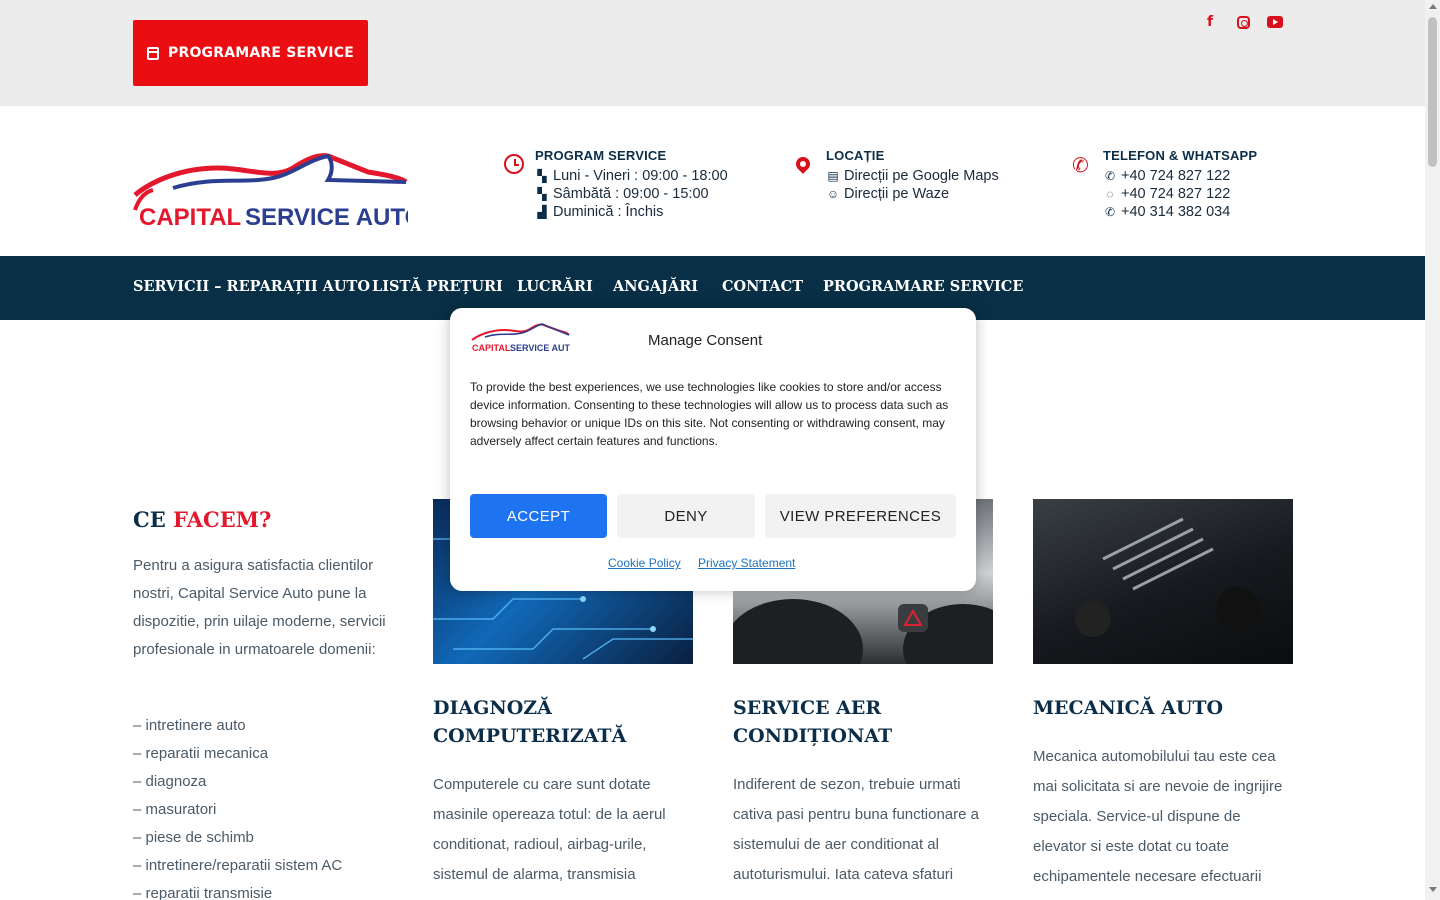  I want to click on waze-icon: ☺, so click(833, 194).